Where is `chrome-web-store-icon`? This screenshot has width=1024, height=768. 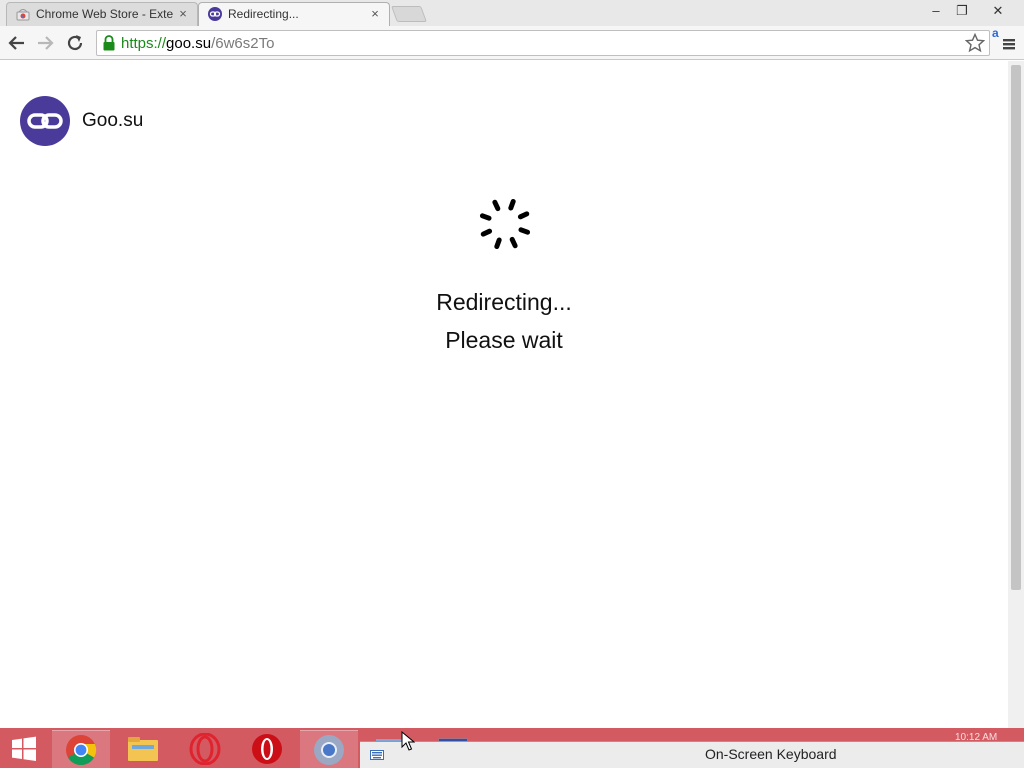 chrome-web-store-icon is located at coordinates (23, 15).